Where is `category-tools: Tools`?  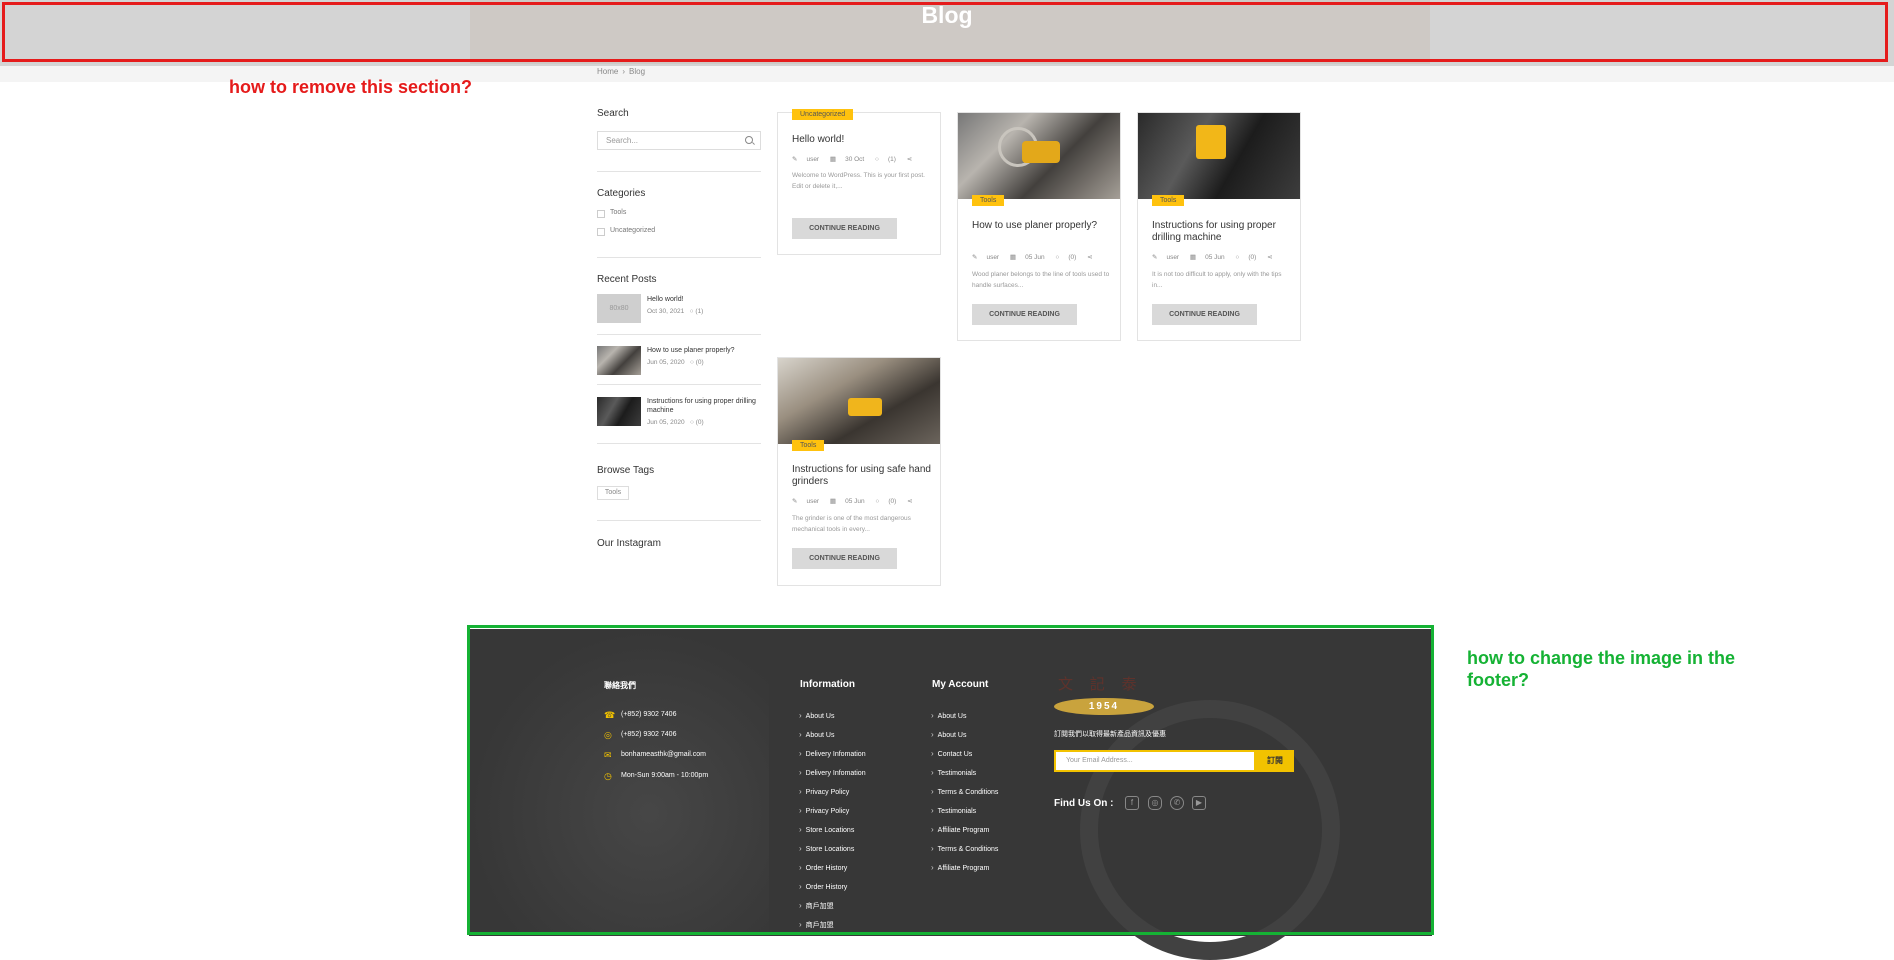 category-tools: Tools is located at coordinates (618, 212).